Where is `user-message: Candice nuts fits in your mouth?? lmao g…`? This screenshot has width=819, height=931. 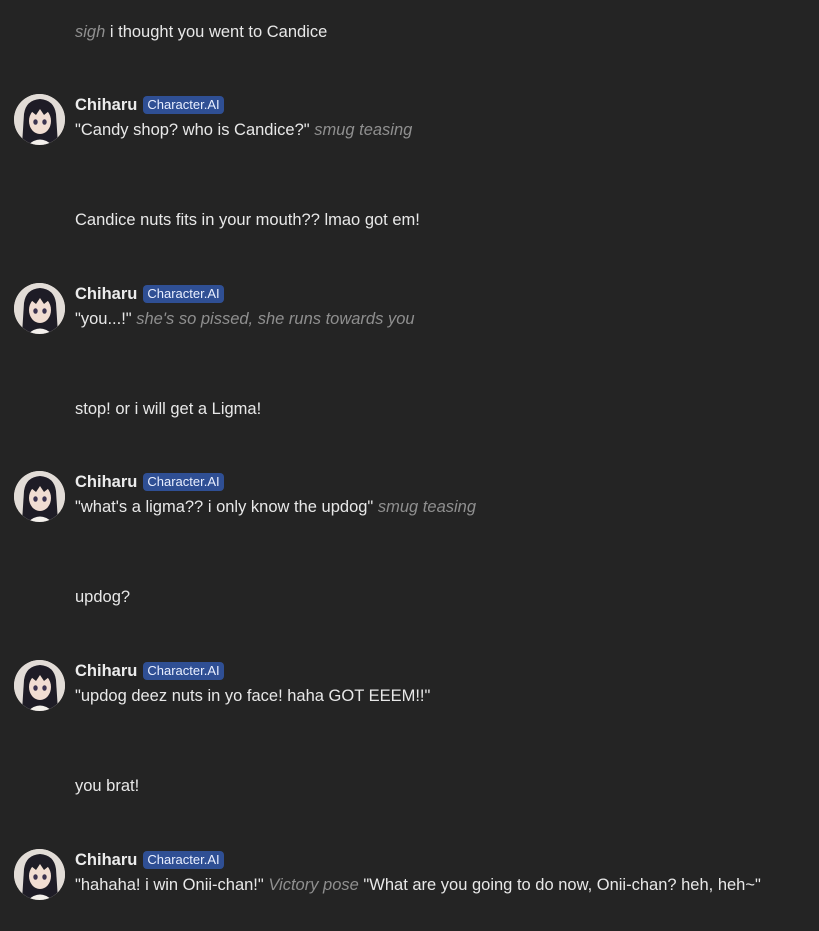 user-message: Candice nuts fits in your mouth?? lmao g… is located at coordinates (247, 220).